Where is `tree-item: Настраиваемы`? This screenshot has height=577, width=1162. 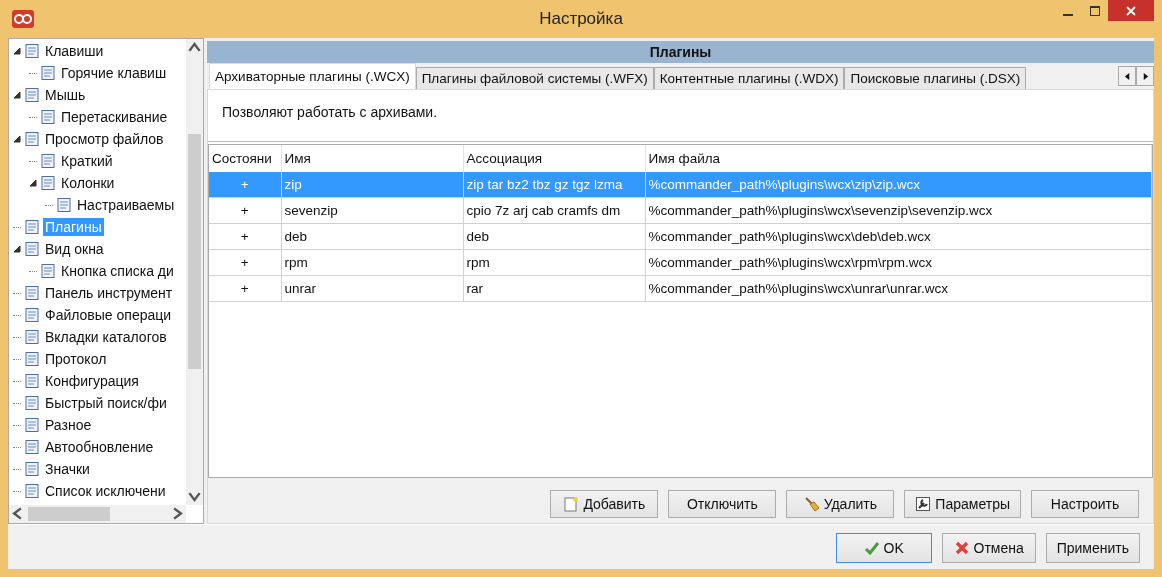 tree-item: Настраиваемы is located at coordinates (126, 205).